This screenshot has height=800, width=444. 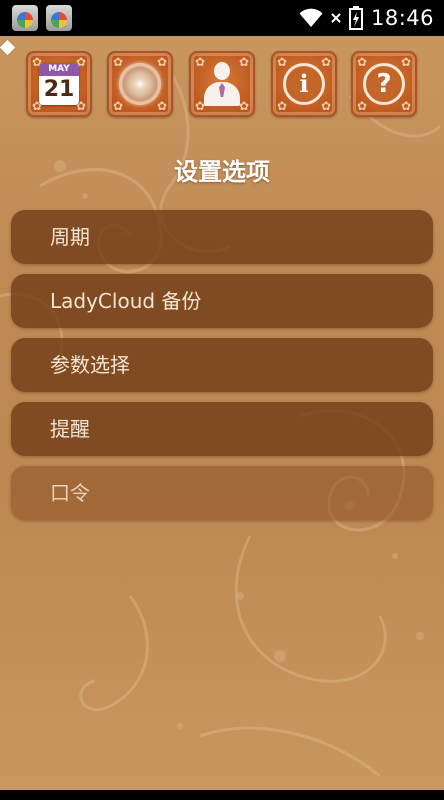 I want to click on info-button: ✿ ✿ ✿ ✿ i, so click(x=304, y=84).